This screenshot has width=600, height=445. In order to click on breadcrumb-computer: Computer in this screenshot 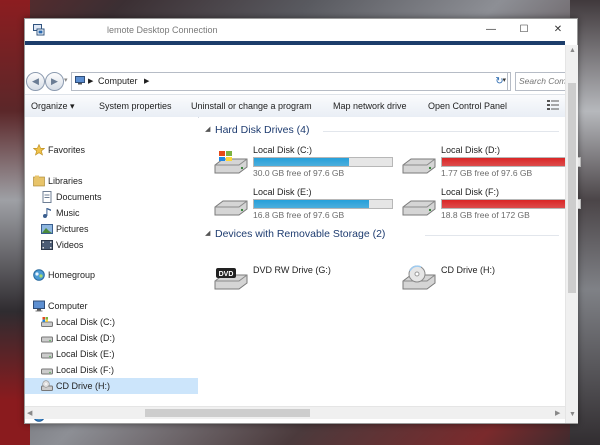, I will do `click(118, 81)`.